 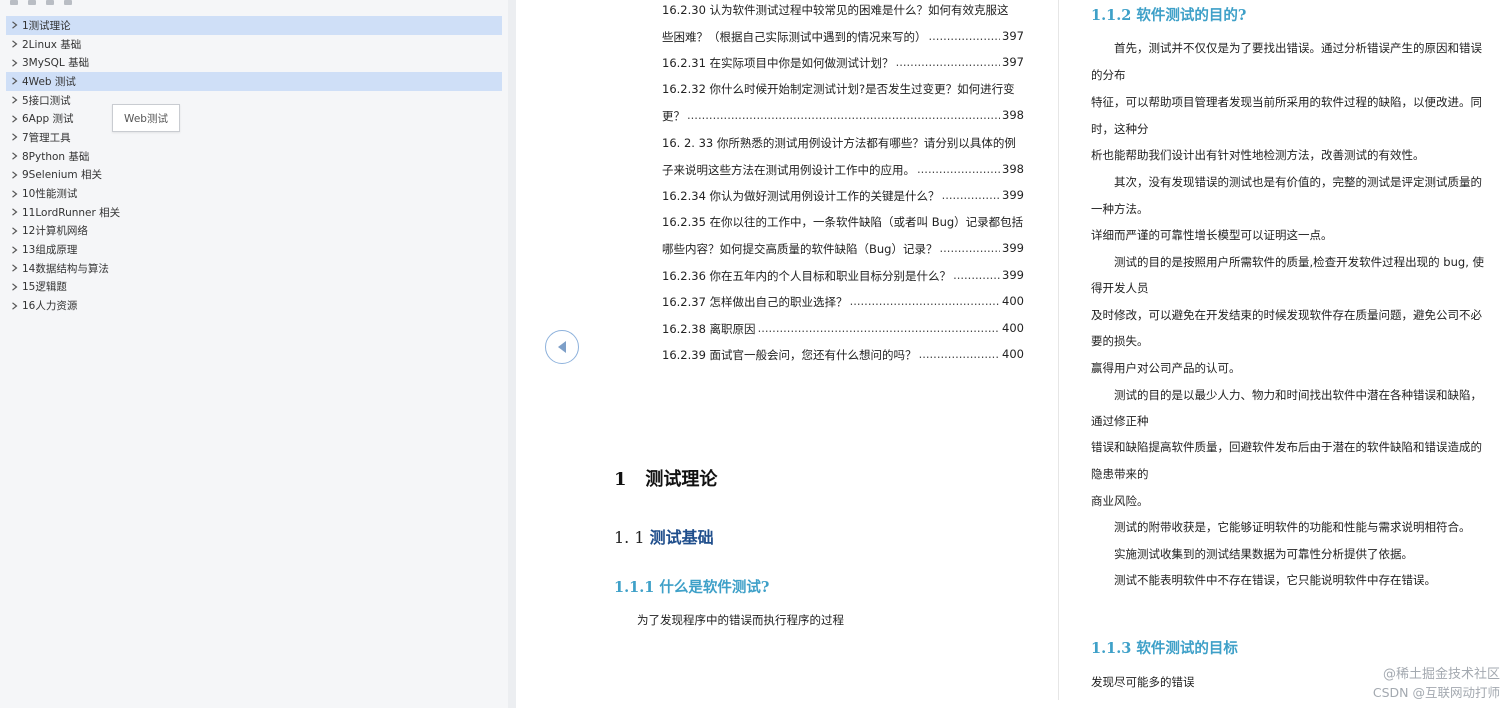 What do you see at coordinates (254, 231) in the screenshot?
I see `outline-item: 12计算机网络` at bounding box center [254, 231].